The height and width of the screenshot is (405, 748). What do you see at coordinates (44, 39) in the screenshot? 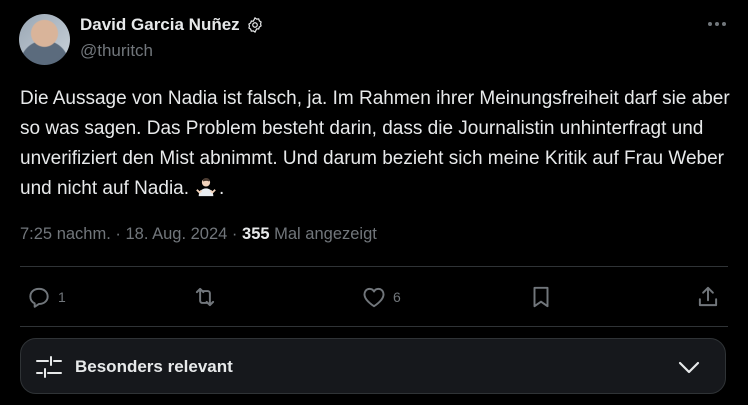
I see `avatar` at bounding box center [44, 39].